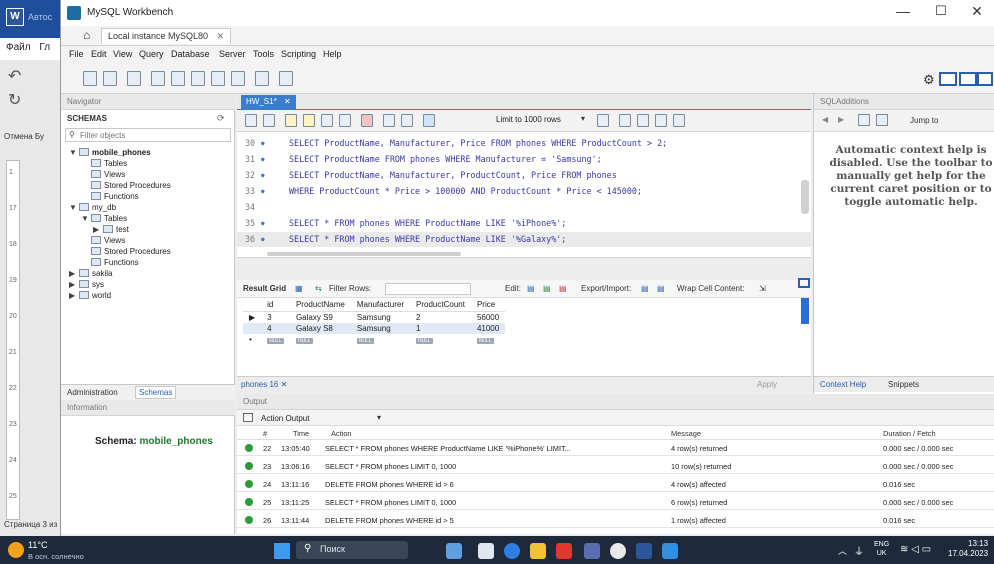 Image resolution: width=994 pixels, height=564 pixels. What do you see at coordinates (286, 78) in the screenshot?
I see `reconnect-icon` at bounding box center [286, 78].